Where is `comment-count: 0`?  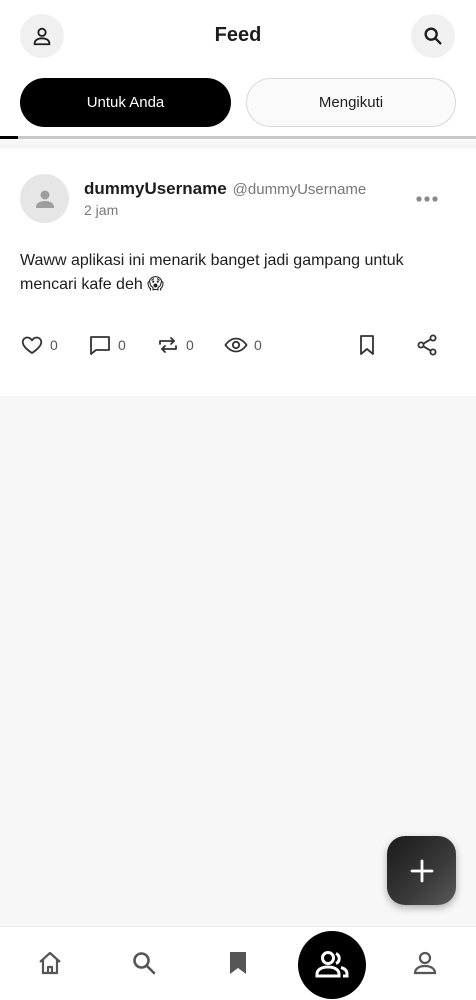 comment-count: 0 is located at coordinates (122, 345).